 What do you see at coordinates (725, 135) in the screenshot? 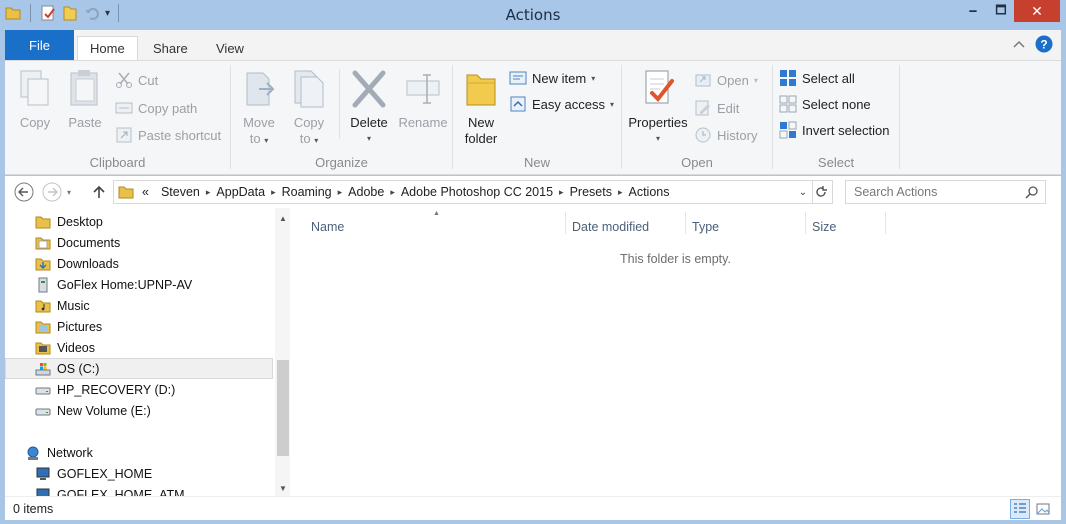
I see `history-button: History` at bounding box center [725, 135].